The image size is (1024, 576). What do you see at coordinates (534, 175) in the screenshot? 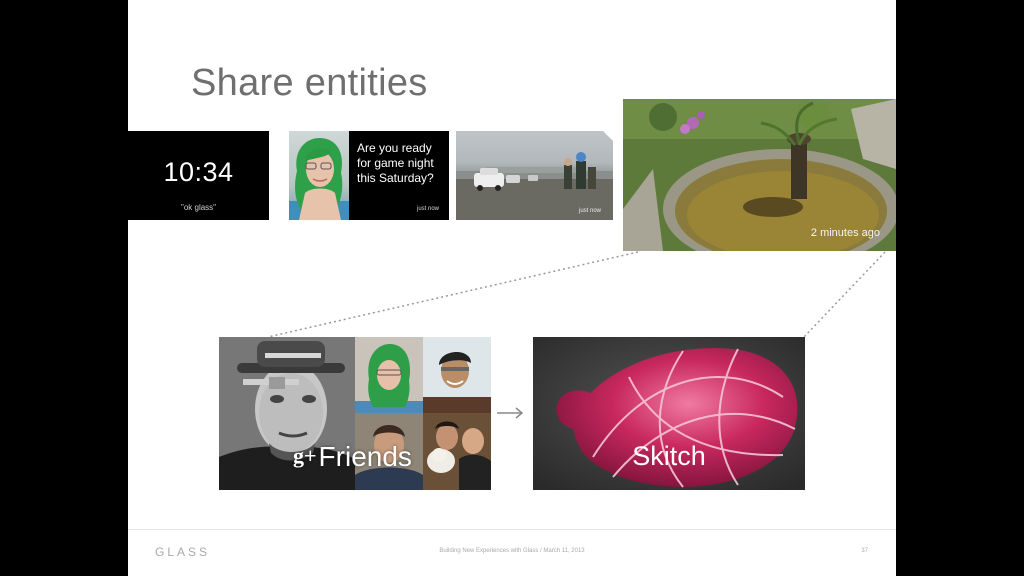
I see `glass-card-photo: just now` at bounding box center [534, 175].